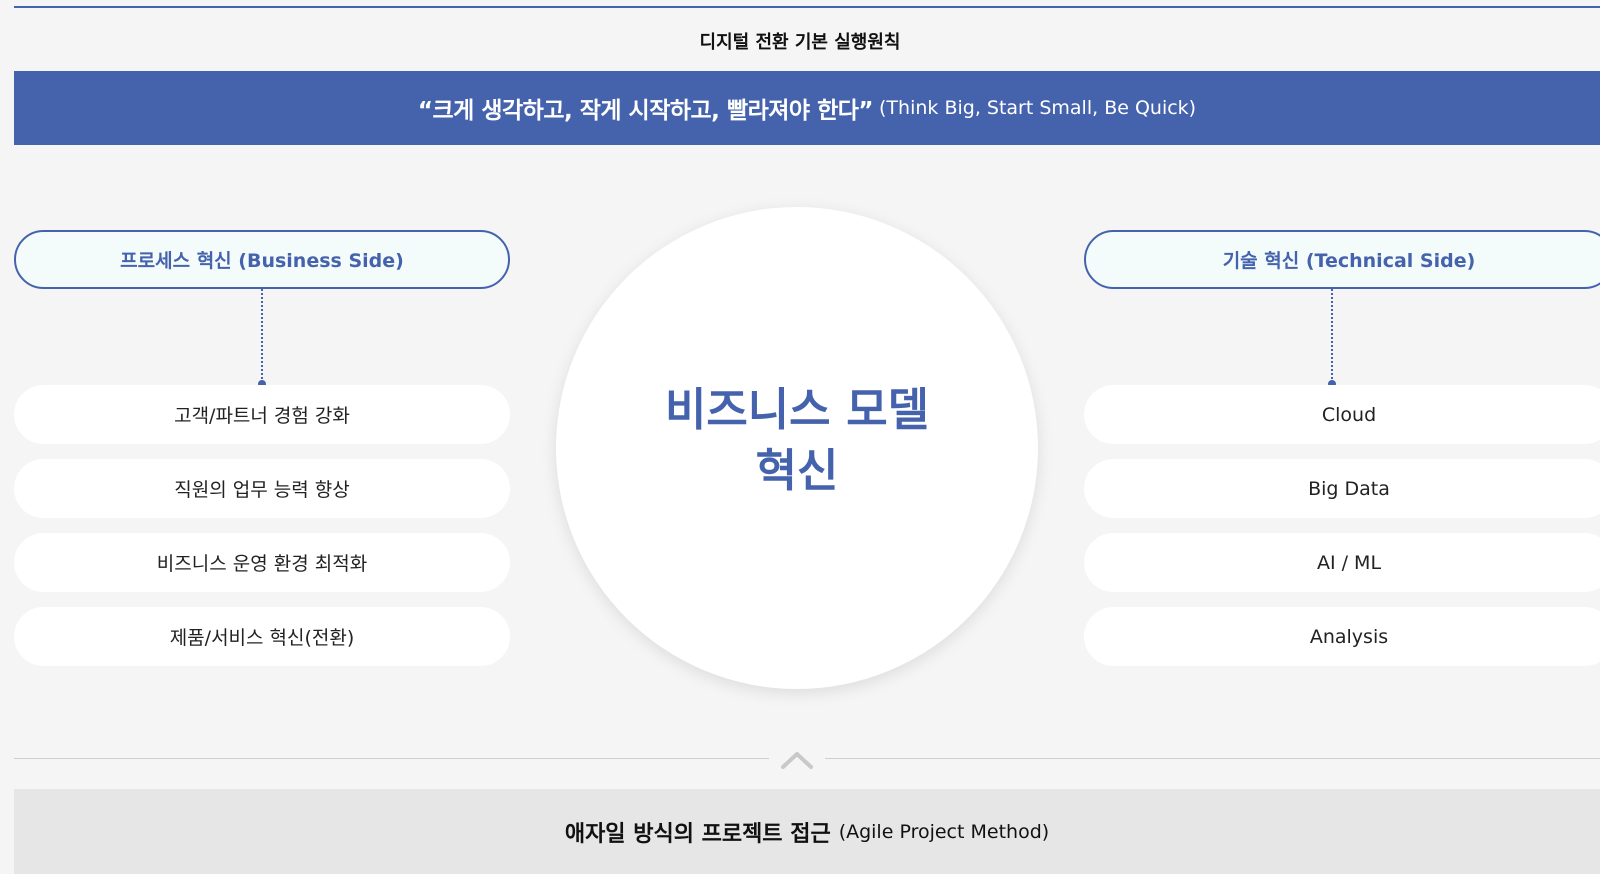 The width and height of the screenshot is (1600, 874). Describe the element at coordinates (797, 410) in the screenshot. I see `center-title-line-1: 비즈니스 모델` at that location.